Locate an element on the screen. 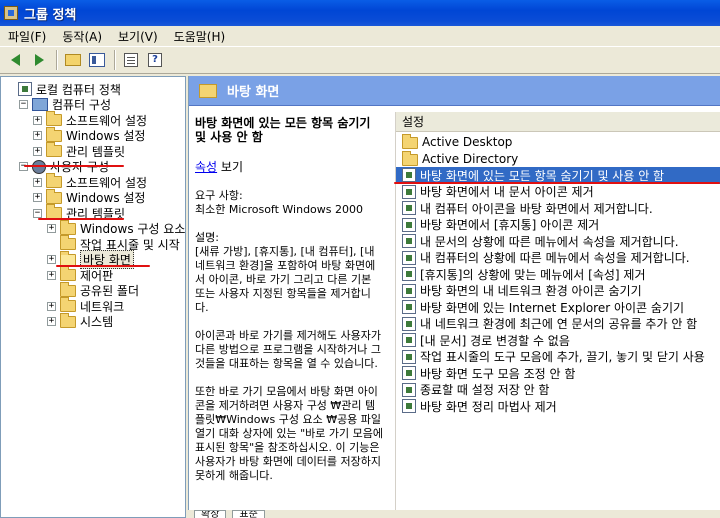 Image resolution: width=720 pixels, height=518 pixels. help-icon: ? is located at coordinates (155, 60).